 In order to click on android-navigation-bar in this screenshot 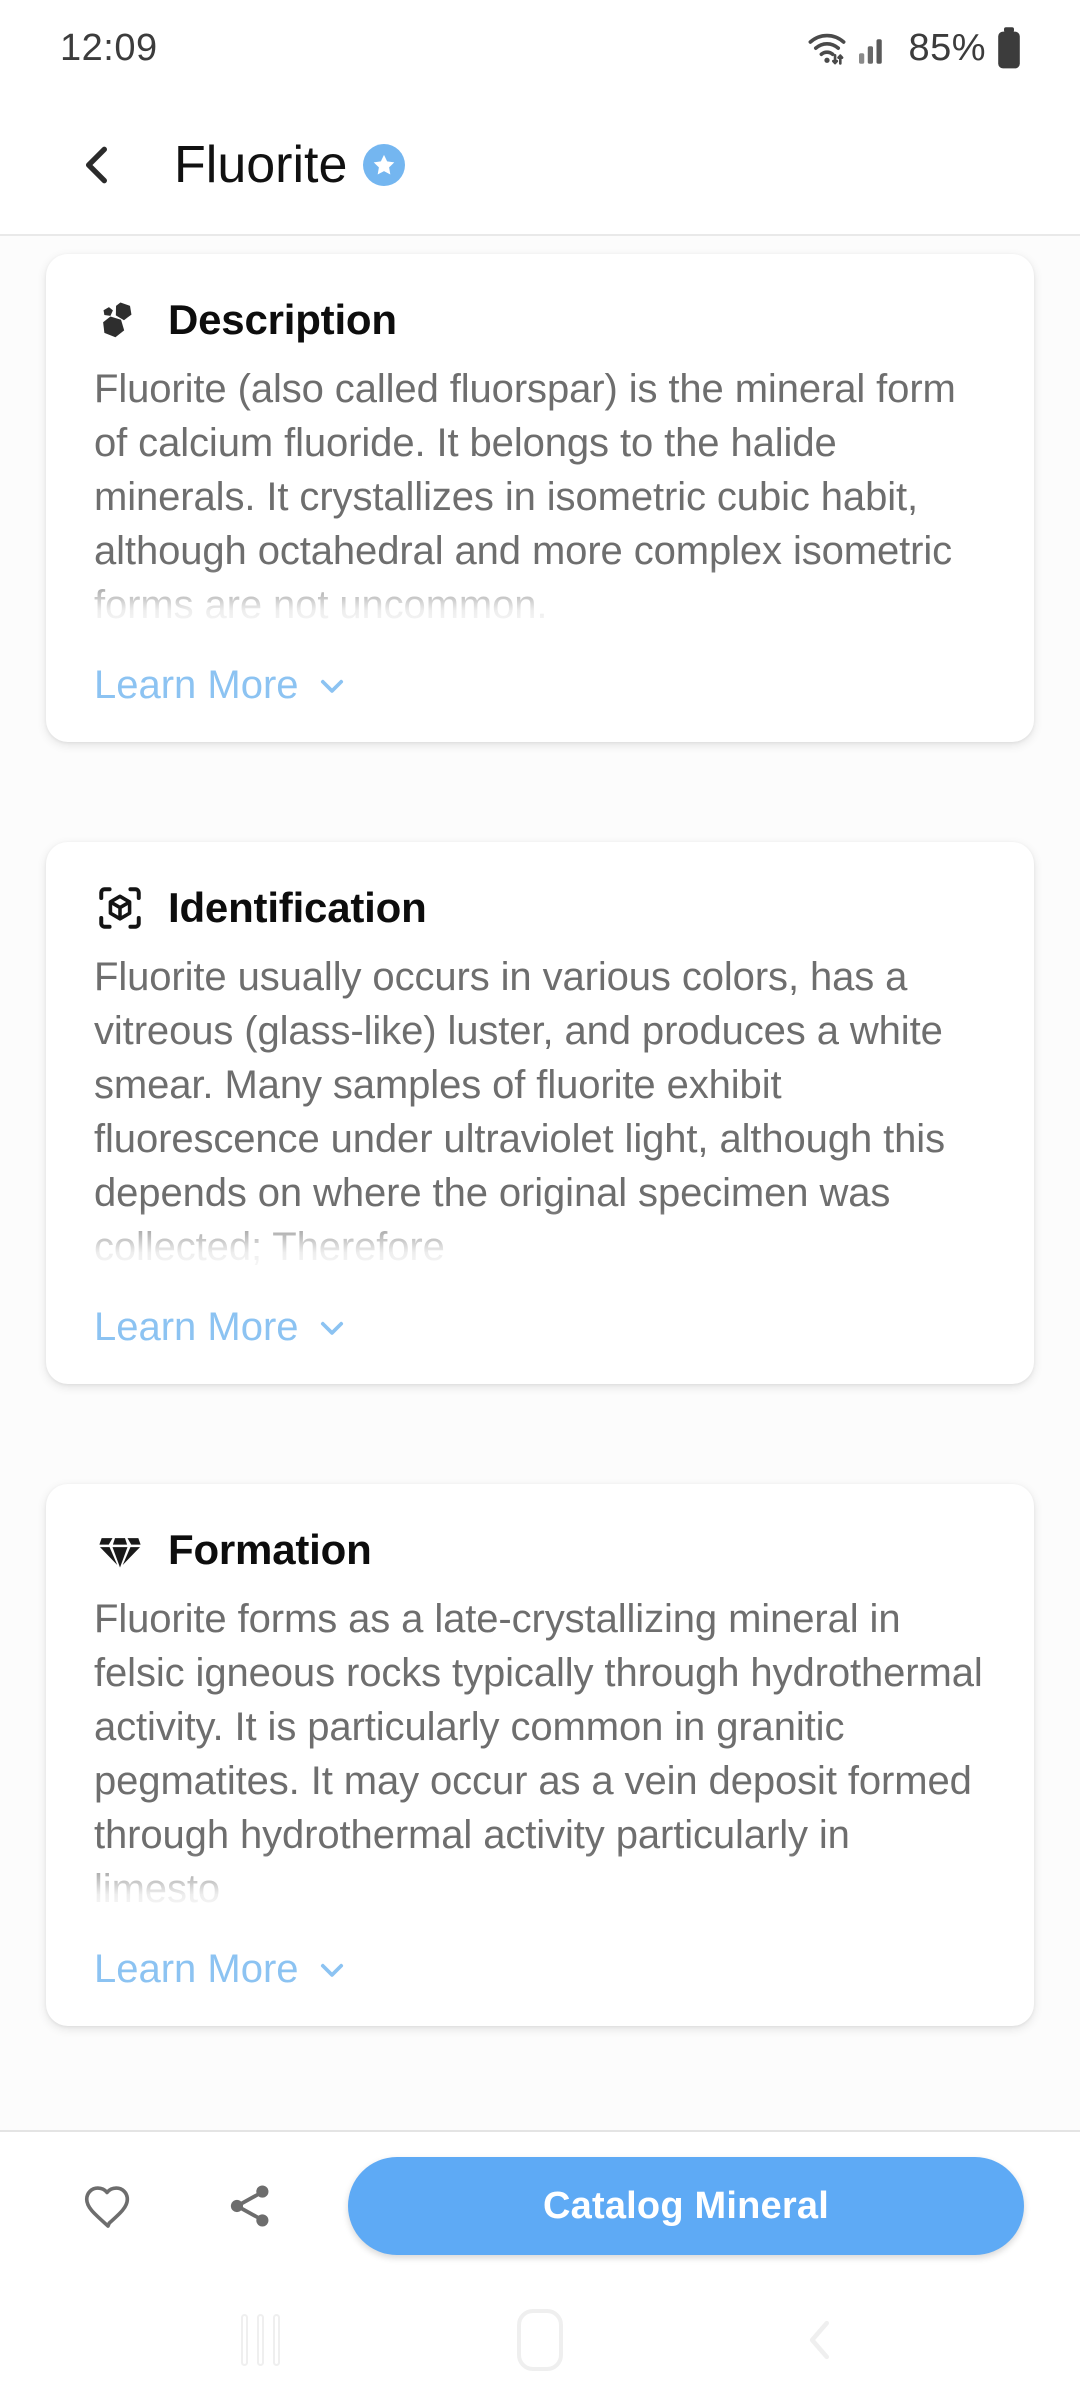, I will do `click(540, 2340)`.